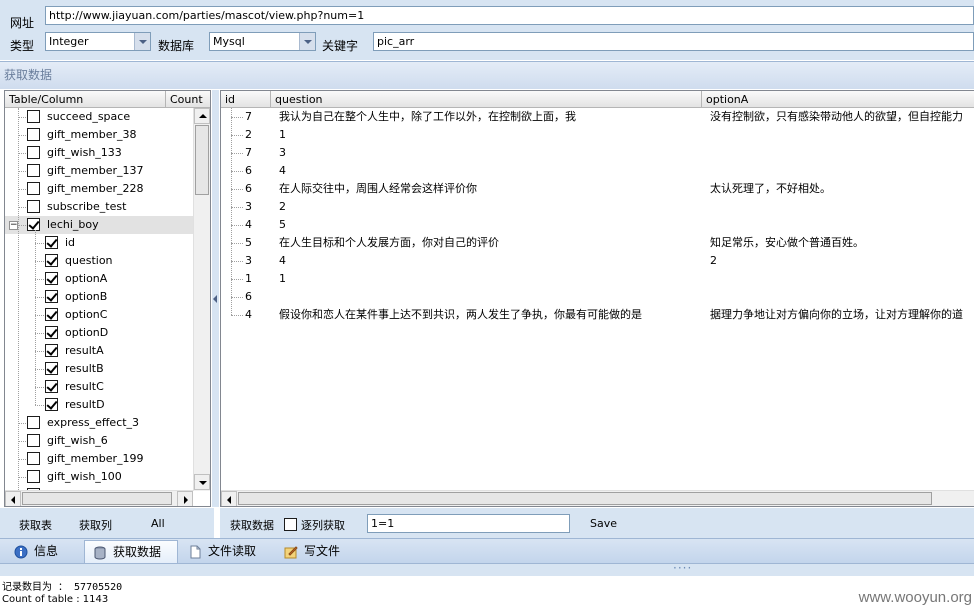  What do you see at coordinates (262, 41) in the screenshot?
I see `database-select: Mysql` at bounding box center [262, 41].